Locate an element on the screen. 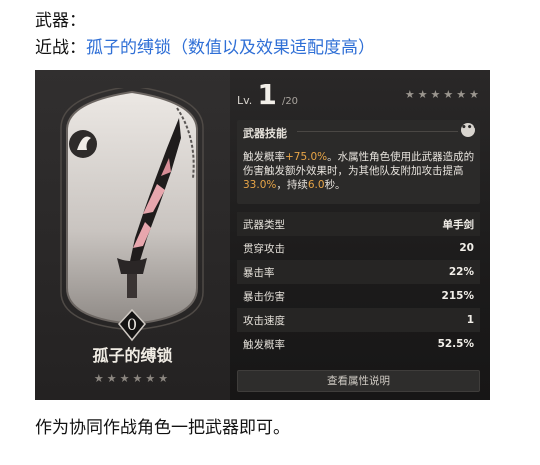  weapon-name: 孤子的缚锁 is located at coordinates (132, 355).